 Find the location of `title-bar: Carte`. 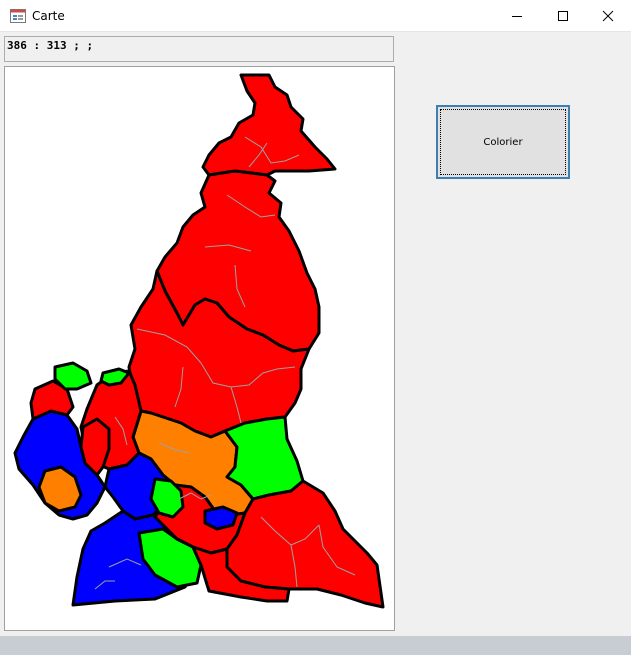

title-bar: Carte is located at coordinates (315, 16).